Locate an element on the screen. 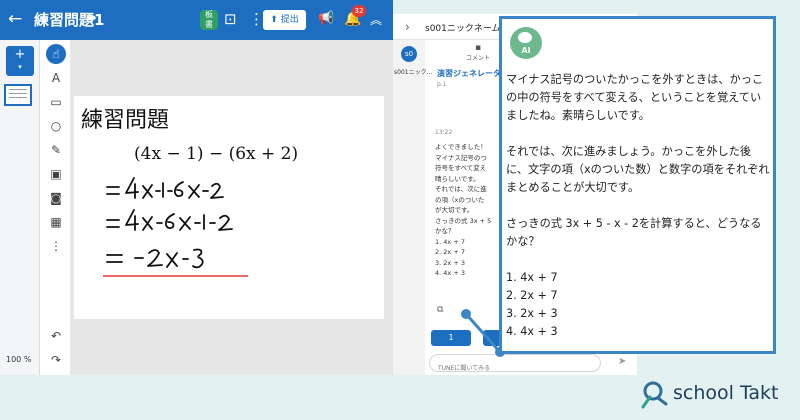 Image resolution: width=800 pixels, height=420 pixels. brand-logo: school Takt is located at coordinates (715, 394).